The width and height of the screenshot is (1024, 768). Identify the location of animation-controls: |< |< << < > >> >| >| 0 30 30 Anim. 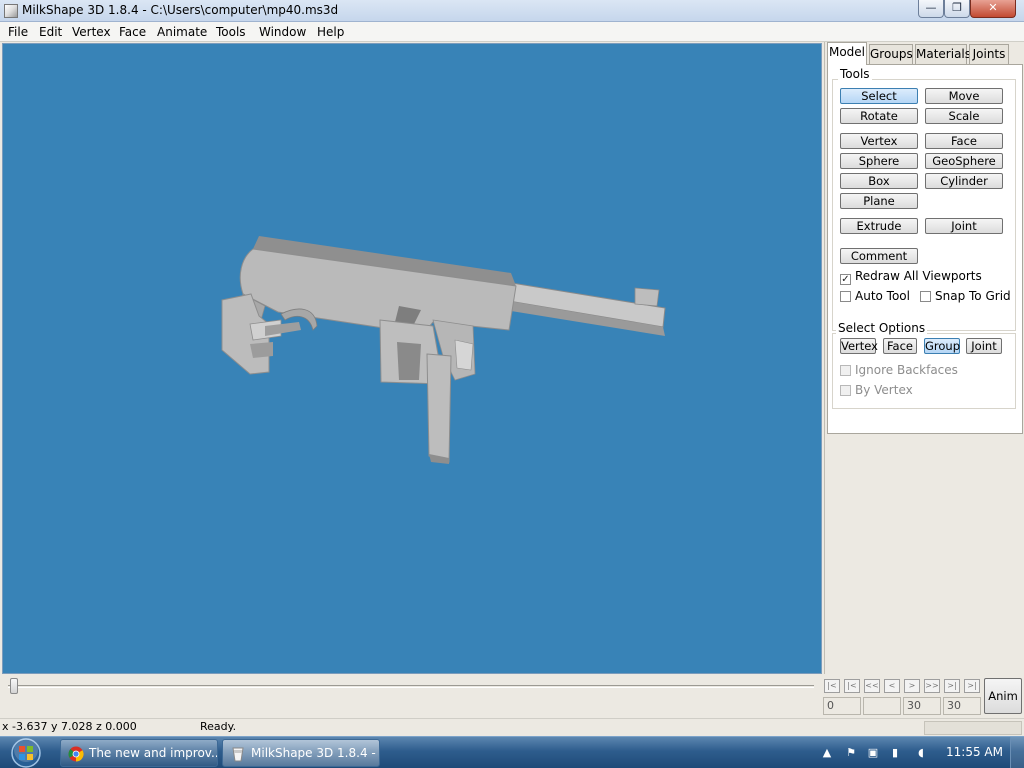
(923, 697).